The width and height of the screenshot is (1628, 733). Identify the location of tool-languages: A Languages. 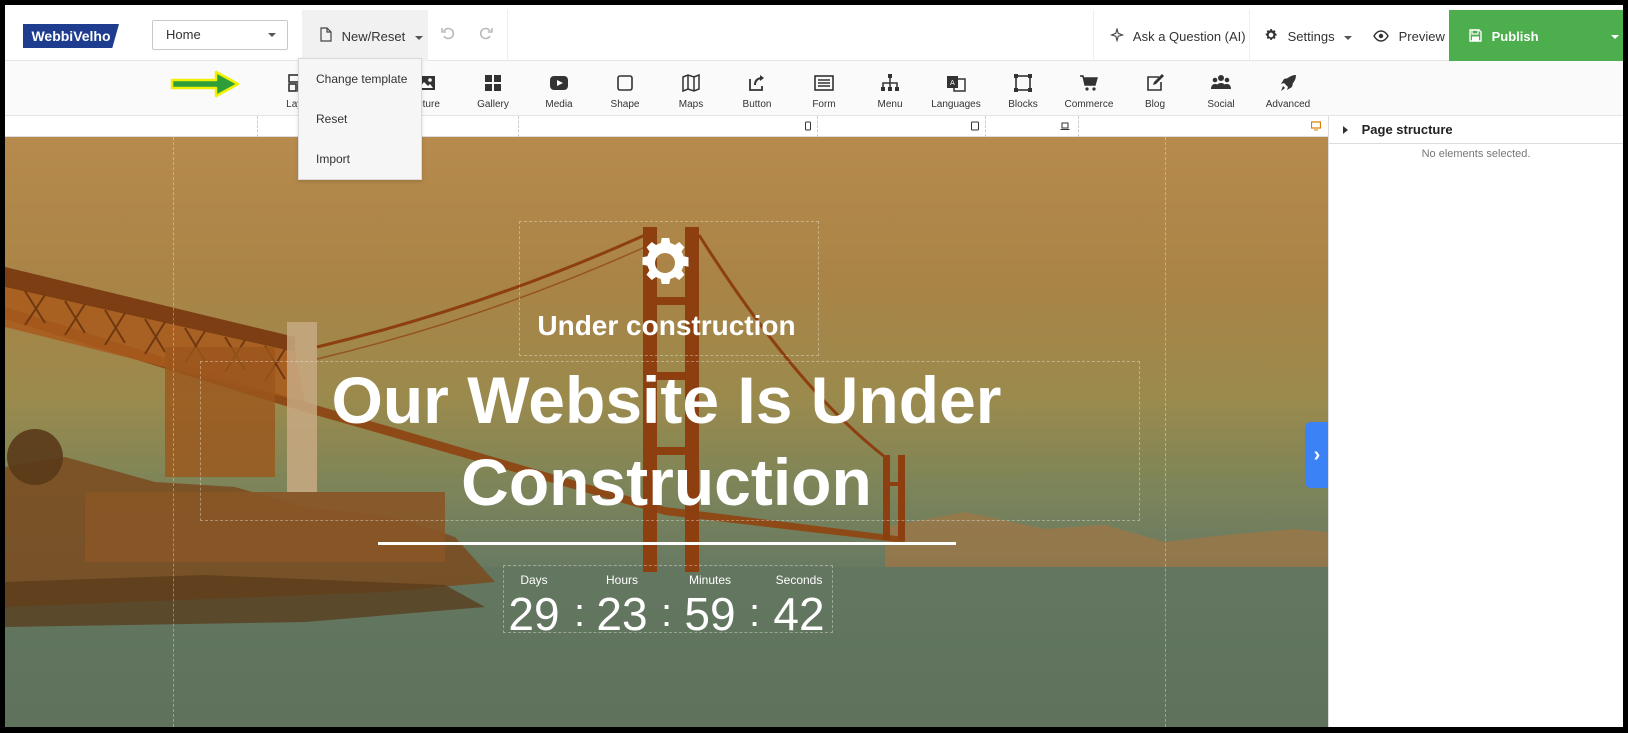
(956, 91).